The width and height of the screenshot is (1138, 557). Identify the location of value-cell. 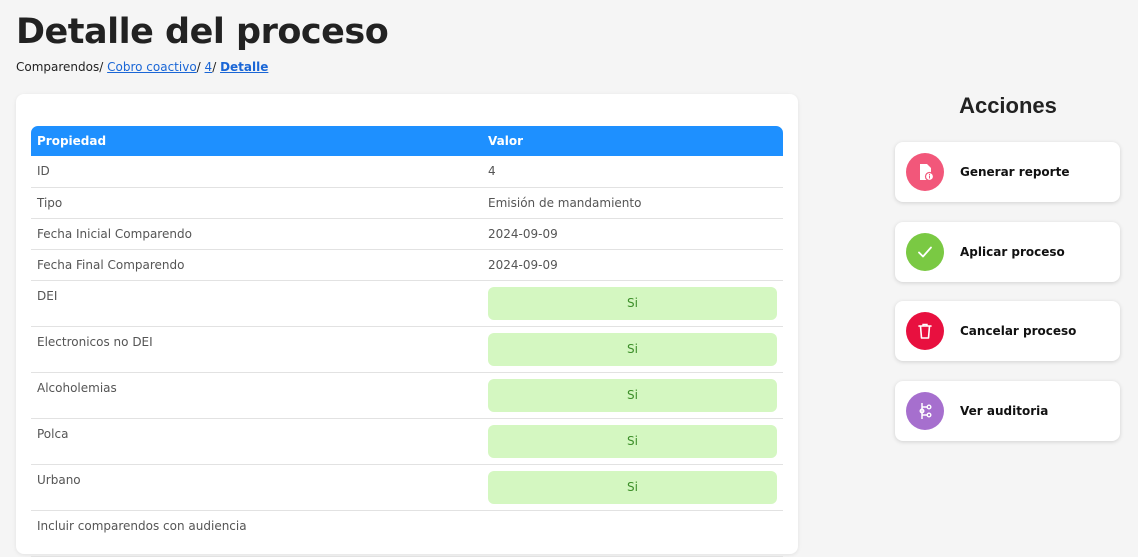
(632, 533).